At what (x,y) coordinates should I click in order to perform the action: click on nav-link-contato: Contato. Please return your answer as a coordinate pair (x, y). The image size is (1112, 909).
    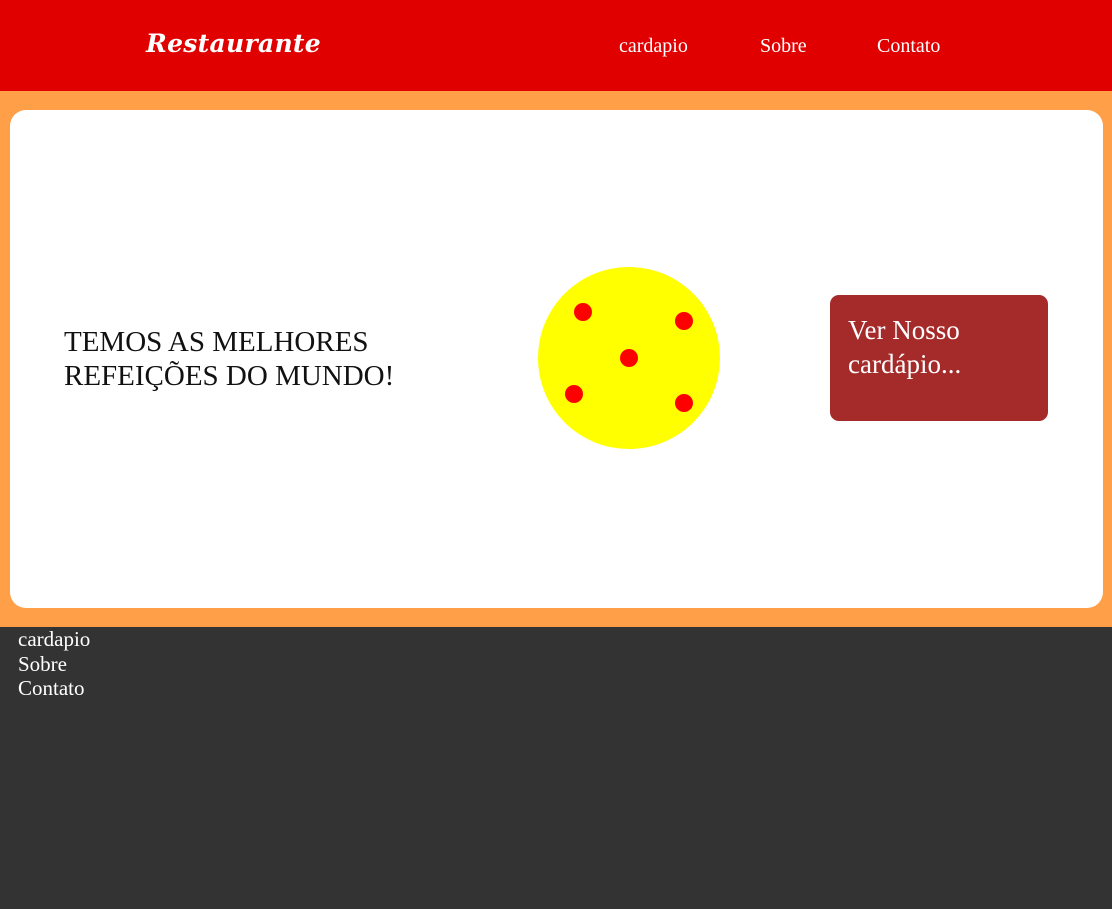
    Looking at the image, I should click on (908, 46).